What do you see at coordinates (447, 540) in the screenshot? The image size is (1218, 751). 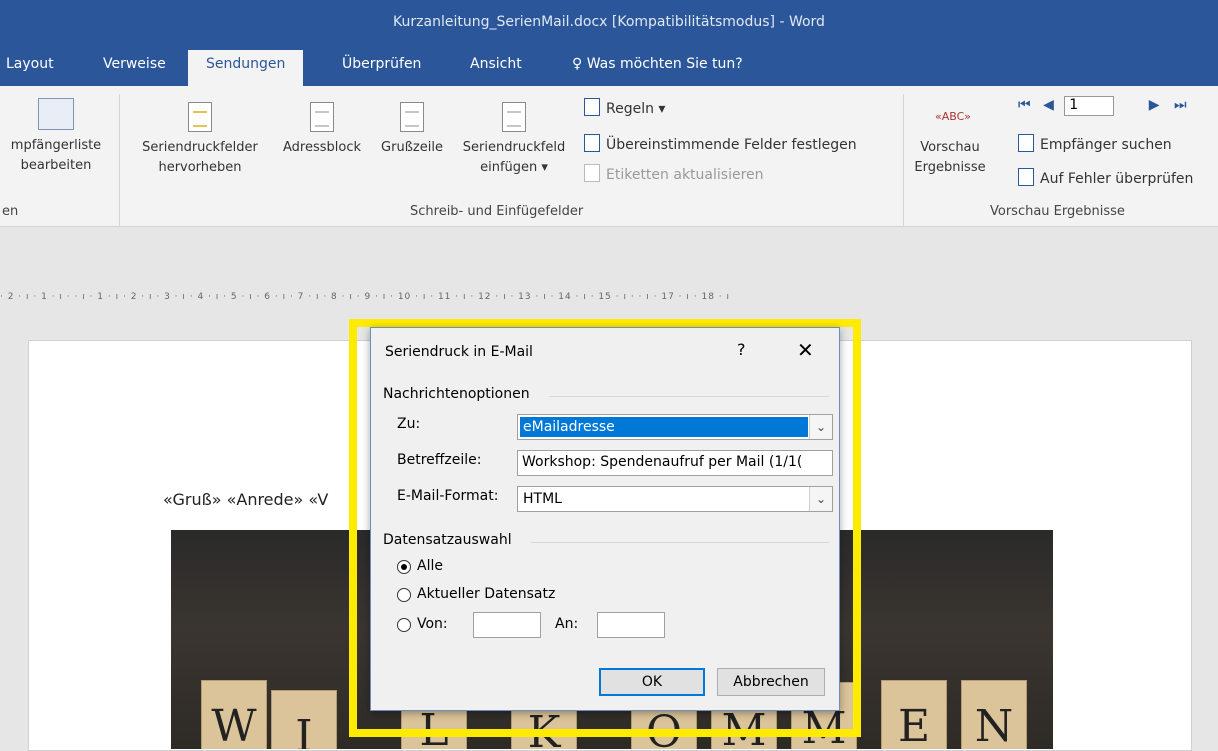 I see `record-selection-heading: Datensatzauswahl` at bounding box center [447, 540].